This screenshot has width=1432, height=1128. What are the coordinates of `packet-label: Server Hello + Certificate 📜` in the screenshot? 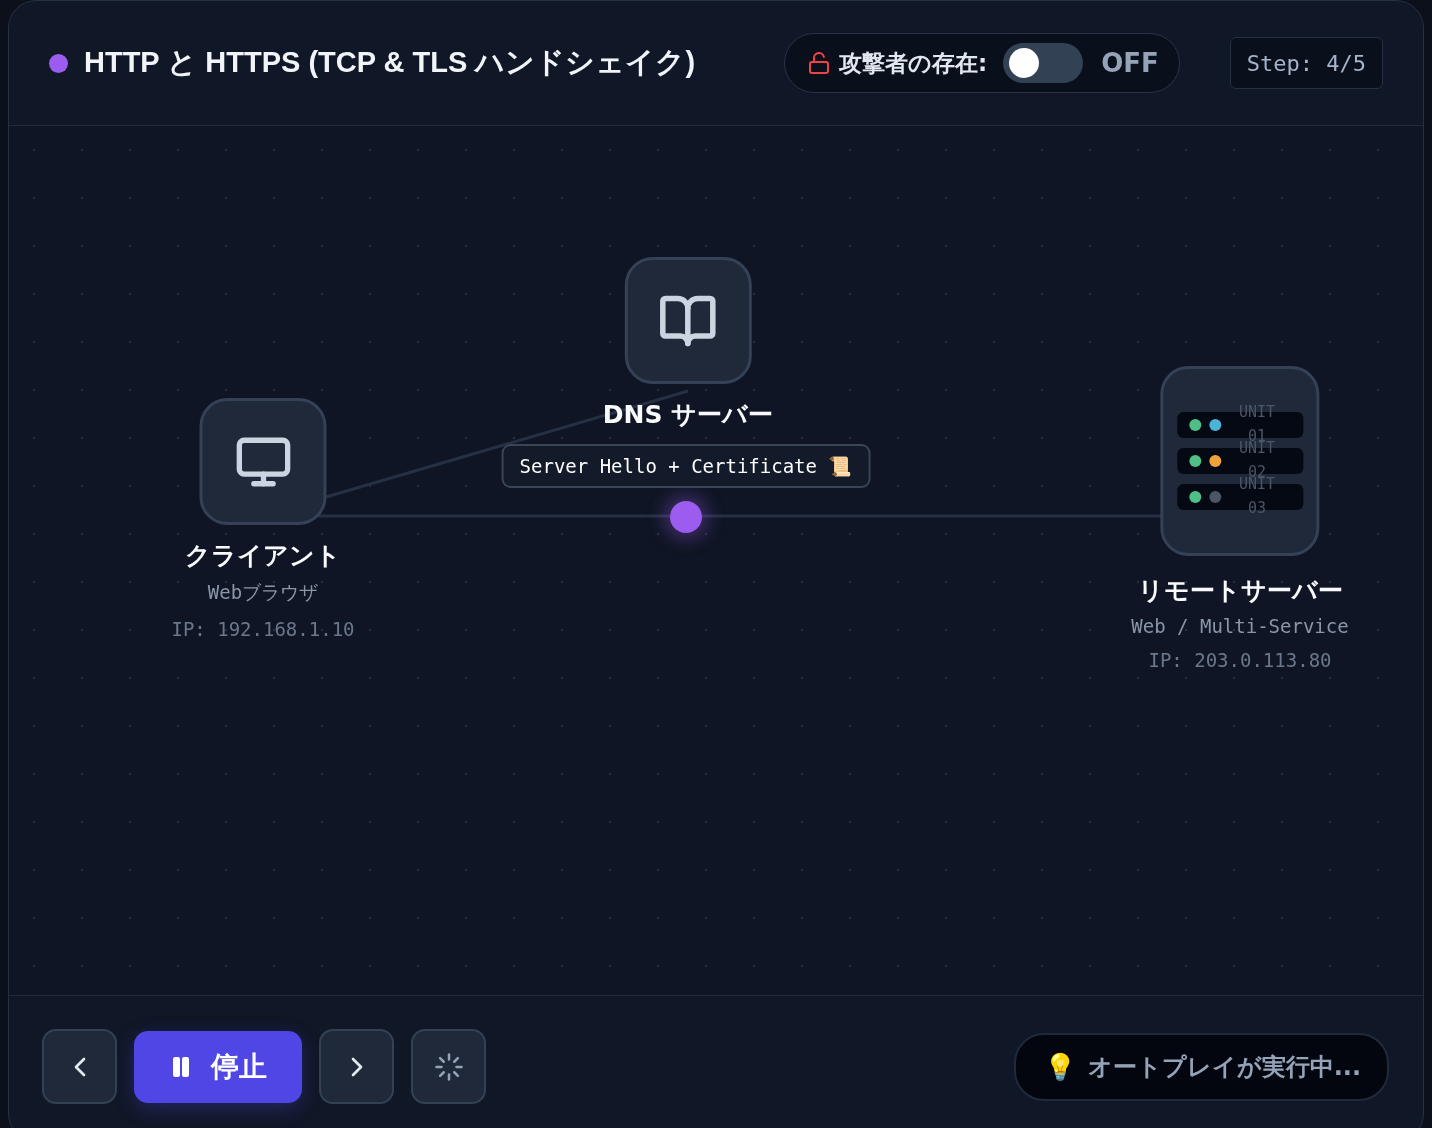 It's located at (686, 466).